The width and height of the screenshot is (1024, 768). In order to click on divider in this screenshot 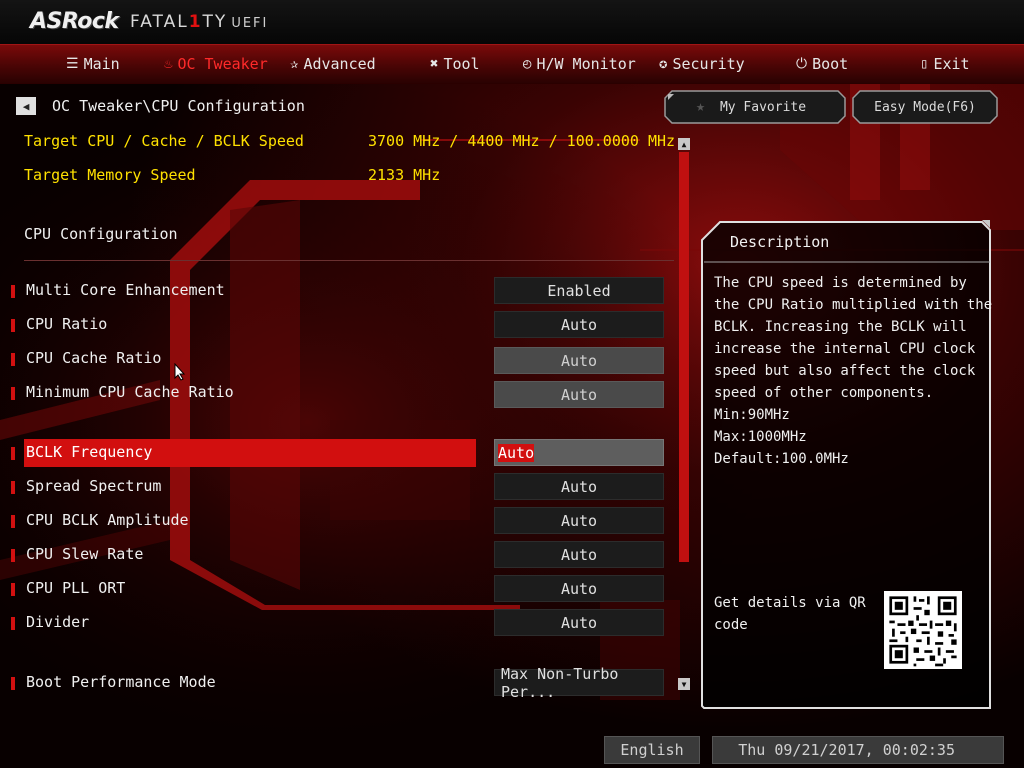, I will do `click(349, 260)`.